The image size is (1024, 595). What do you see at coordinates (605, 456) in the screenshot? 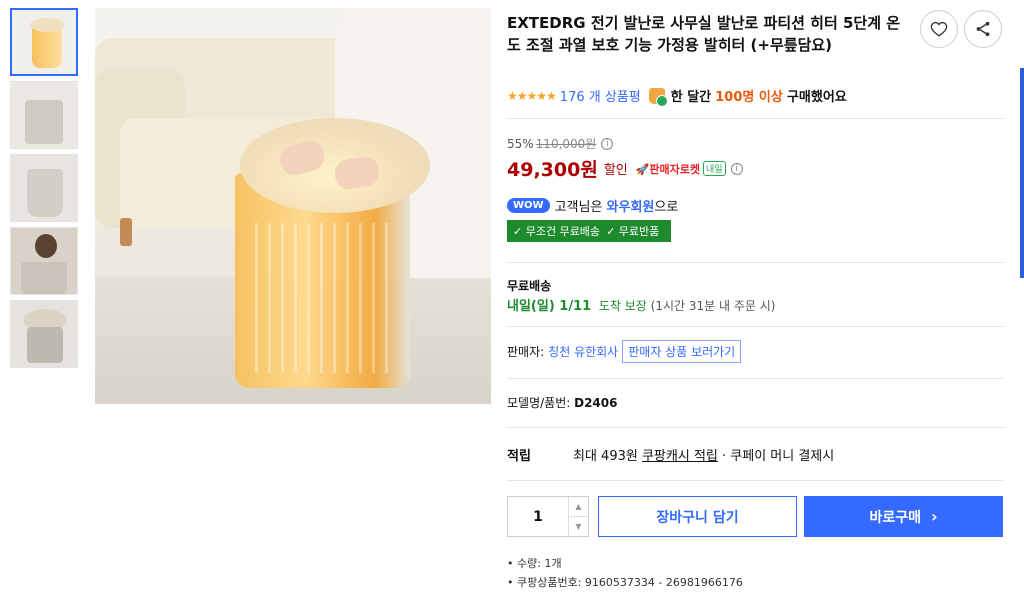
I see `points-max: 최대 493원` at bounding box center [605, 456].